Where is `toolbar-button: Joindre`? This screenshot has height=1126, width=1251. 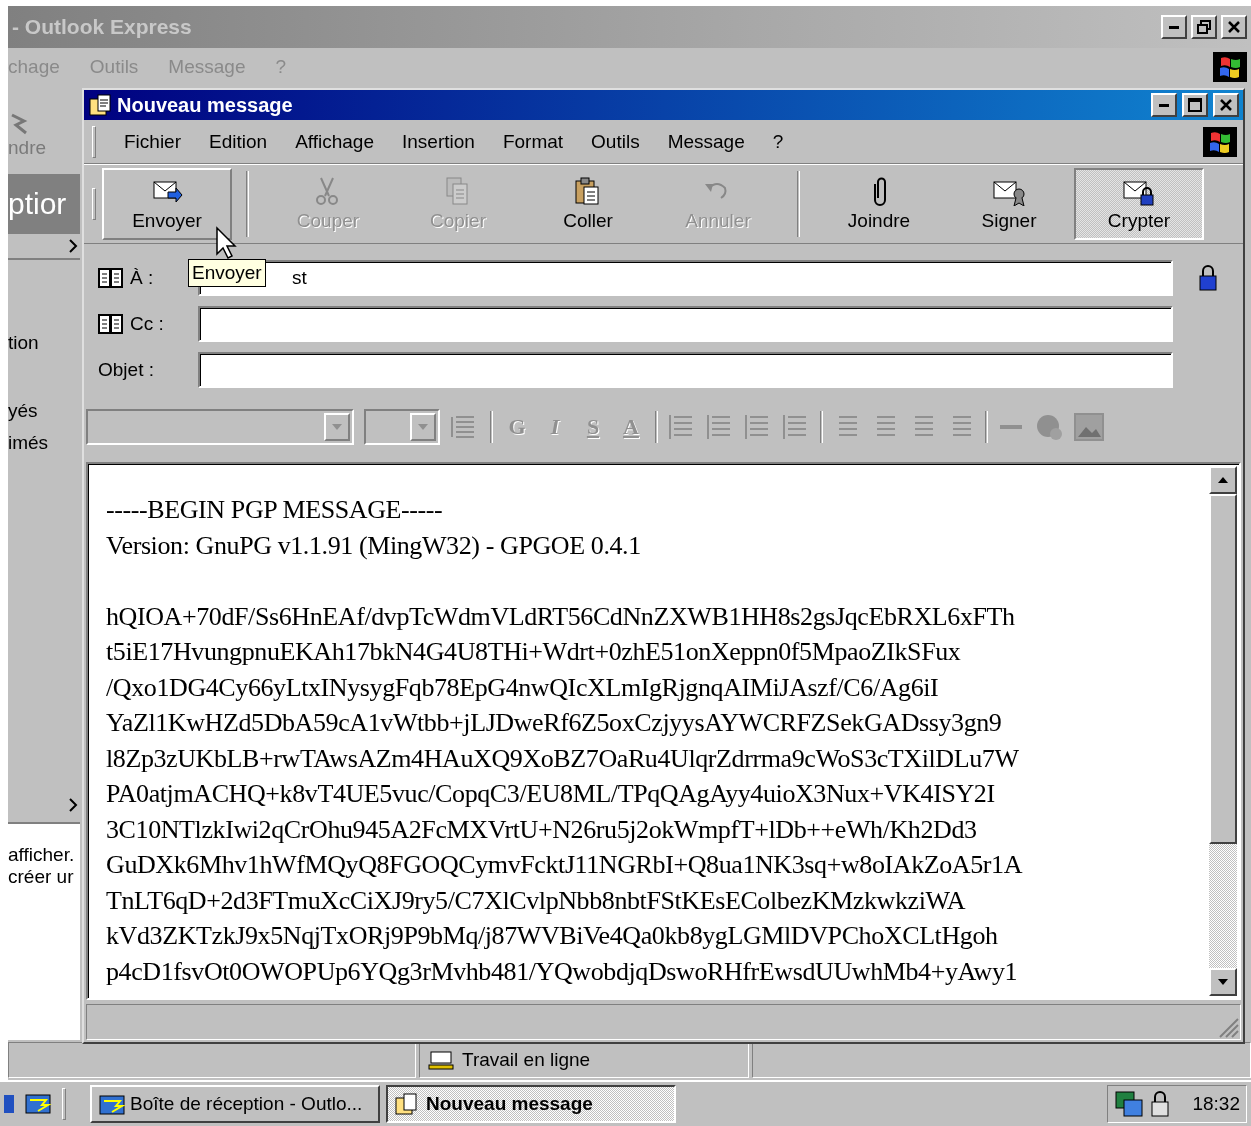
toolbar-button: Joindre is located at coordinates (879, 204).